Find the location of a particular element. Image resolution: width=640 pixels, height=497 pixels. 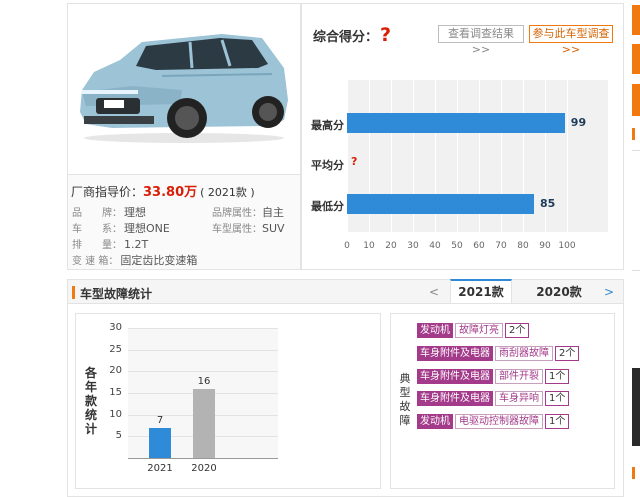

score-tick-label: 90 is located at coordinates (545, 246).